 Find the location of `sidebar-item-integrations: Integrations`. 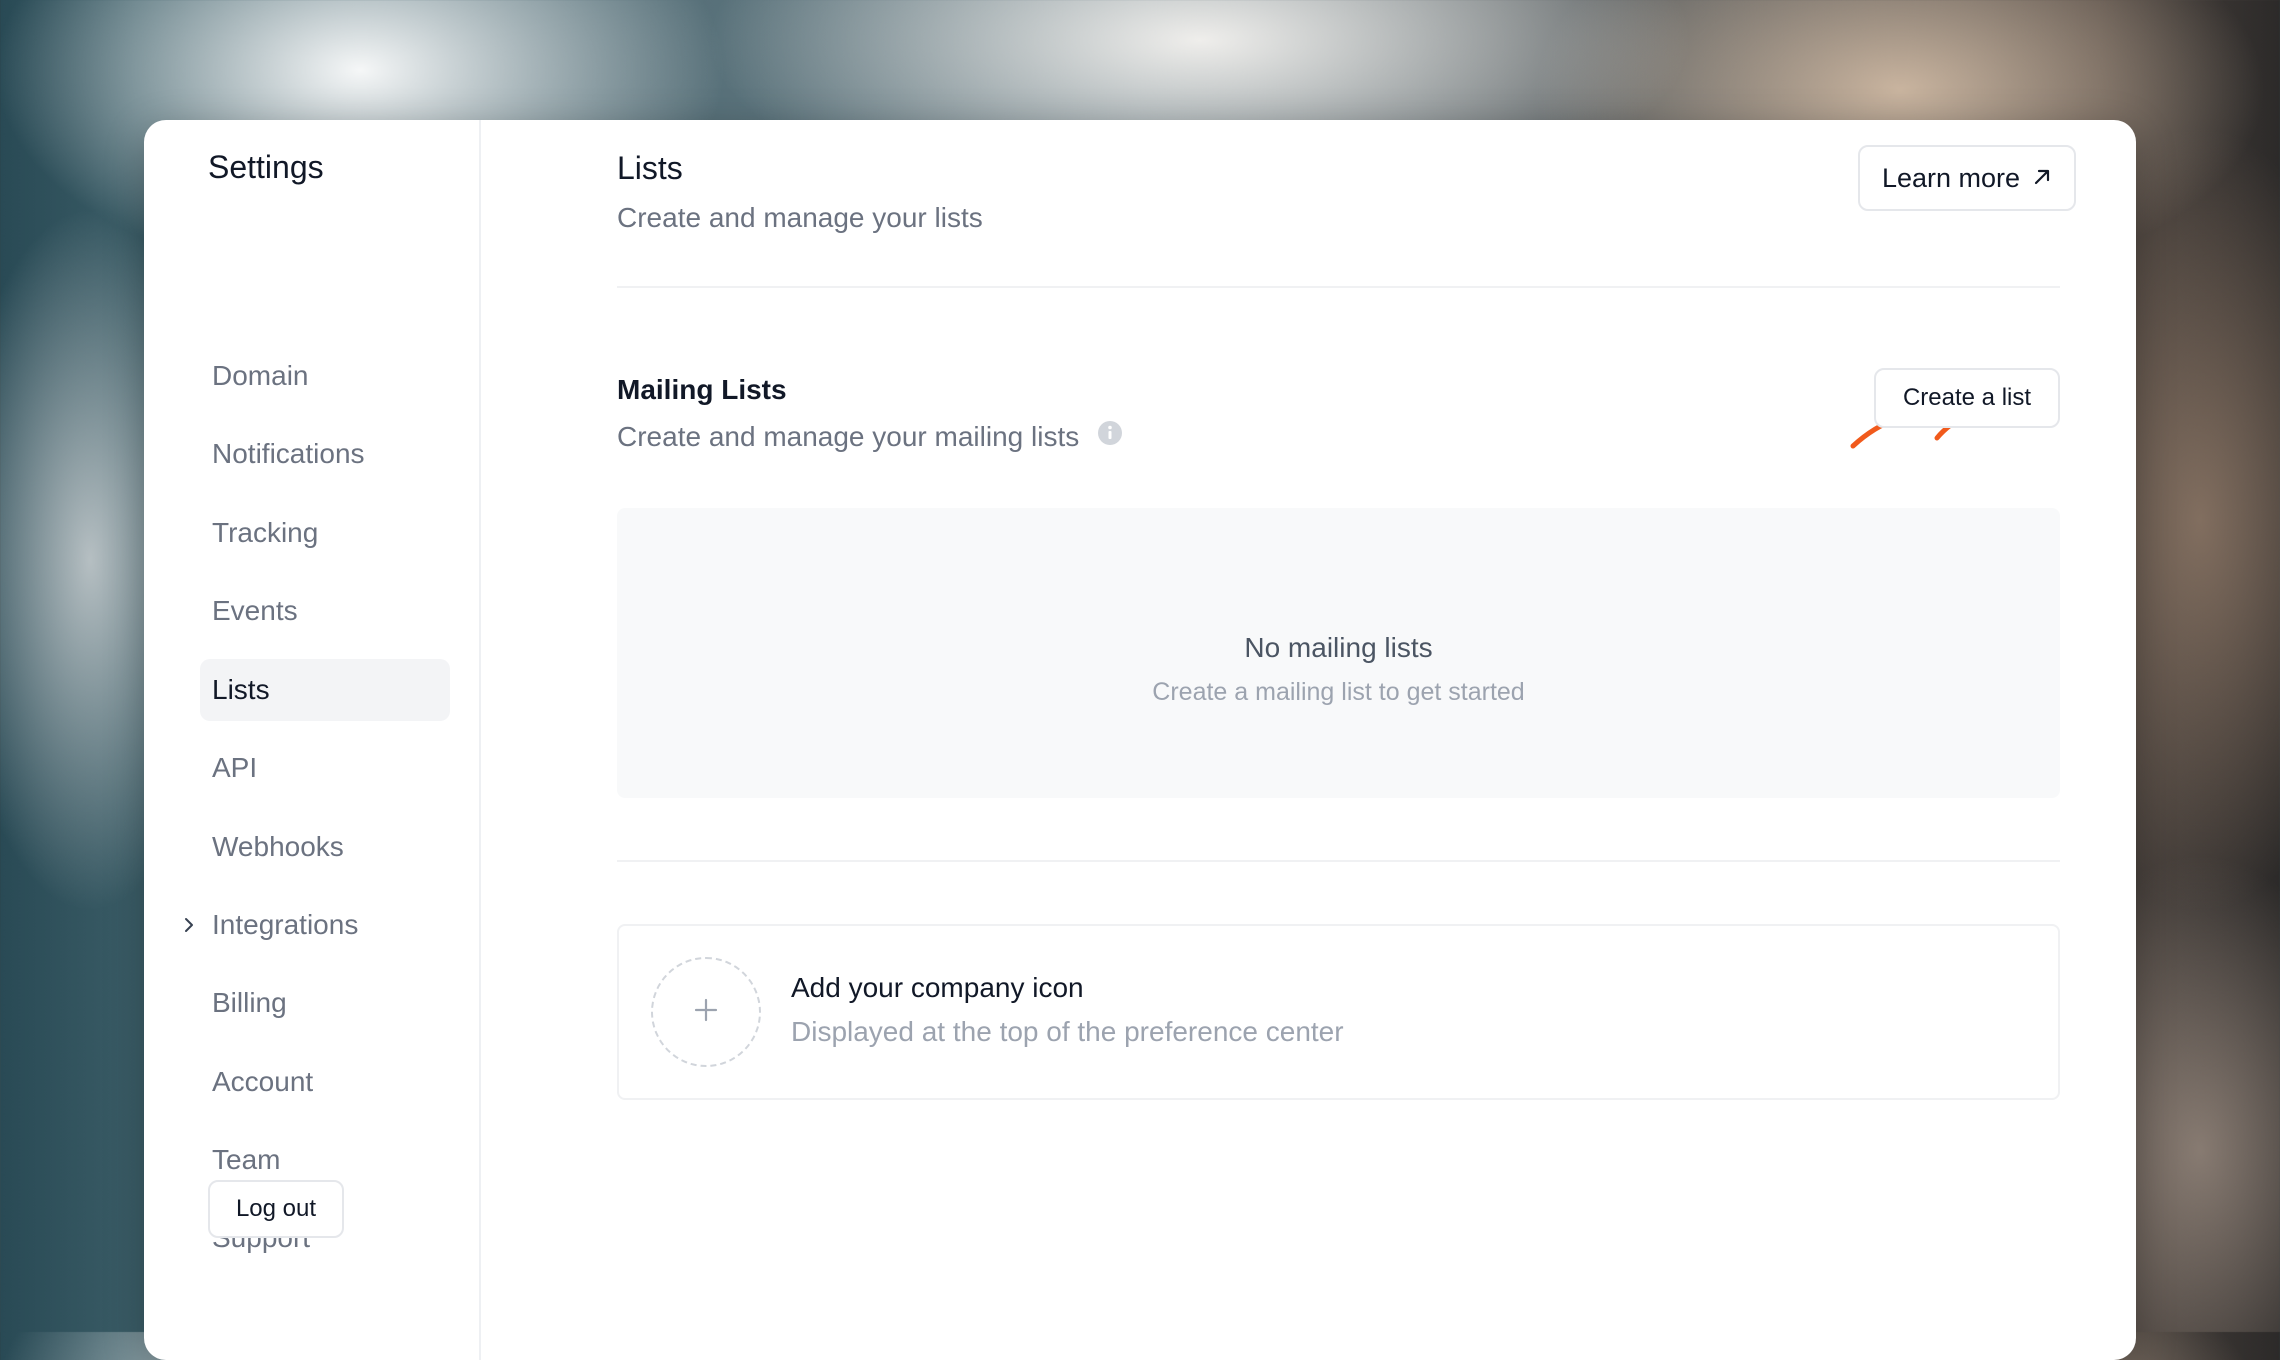

sidebar-item-integrations: Integrations is located at coordinates (317, 925).